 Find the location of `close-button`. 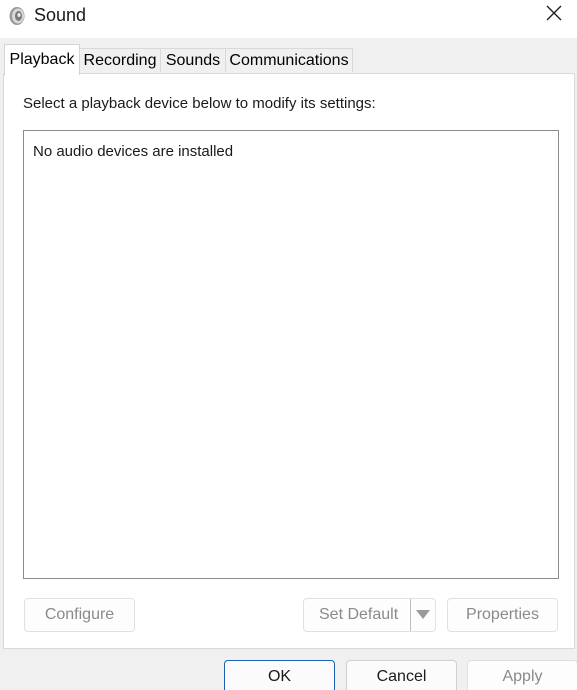

close-button is located at coordinates (554, 15).